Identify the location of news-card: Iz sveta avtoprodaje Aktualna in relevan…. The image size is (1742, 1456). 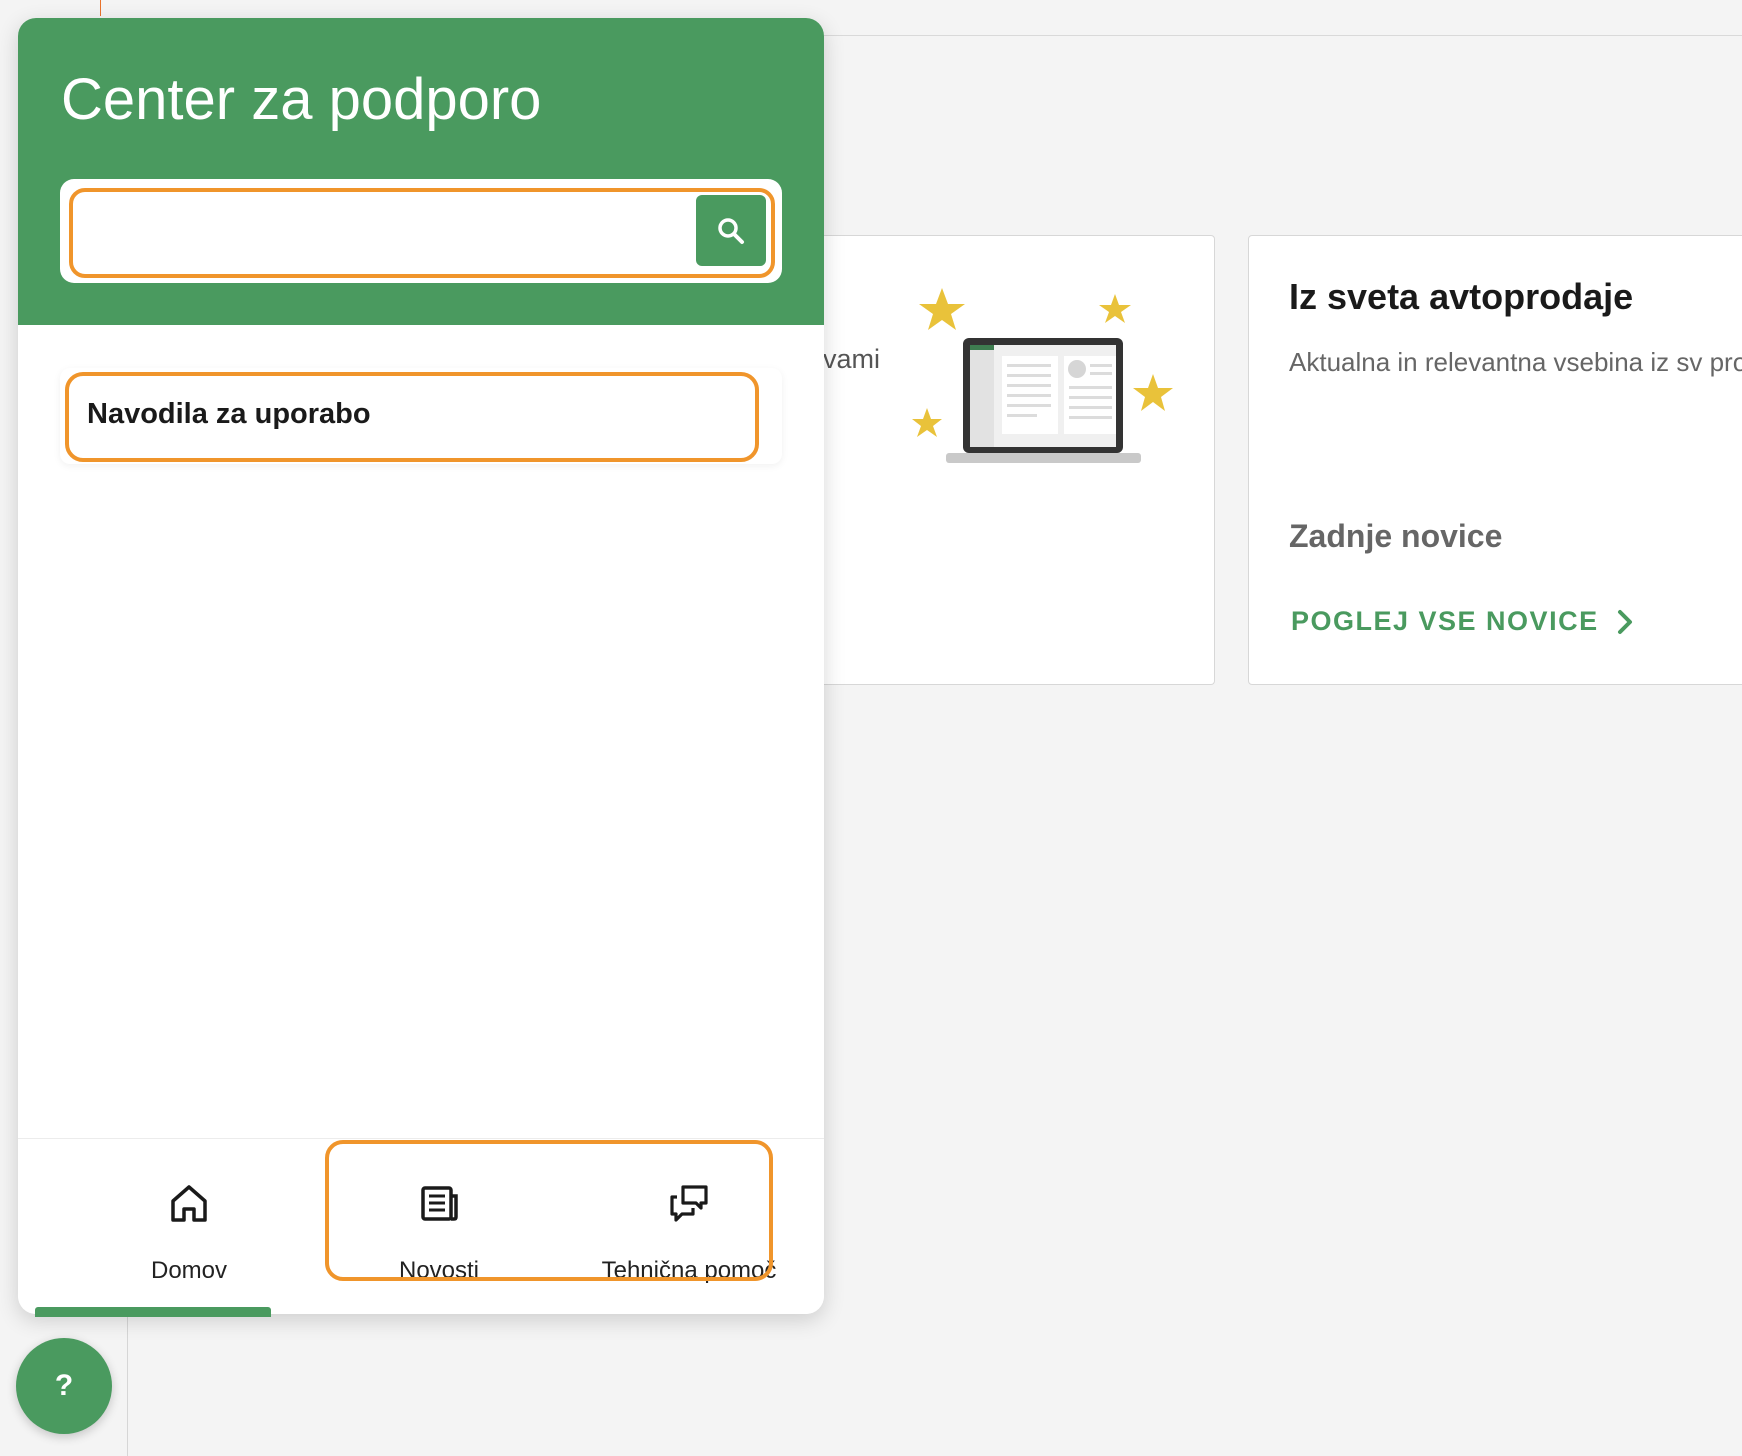
(1495, 460).